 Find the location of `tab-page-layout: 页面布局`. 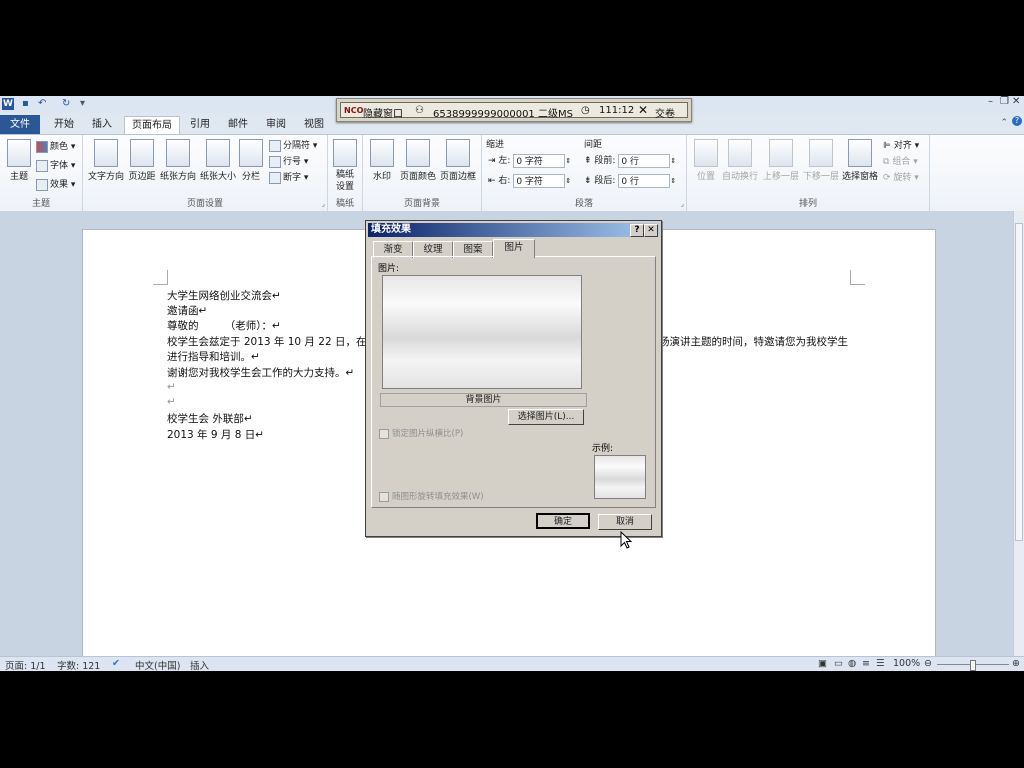

tab-page-layout: 页面布局 is located at coordinates (152, 125).